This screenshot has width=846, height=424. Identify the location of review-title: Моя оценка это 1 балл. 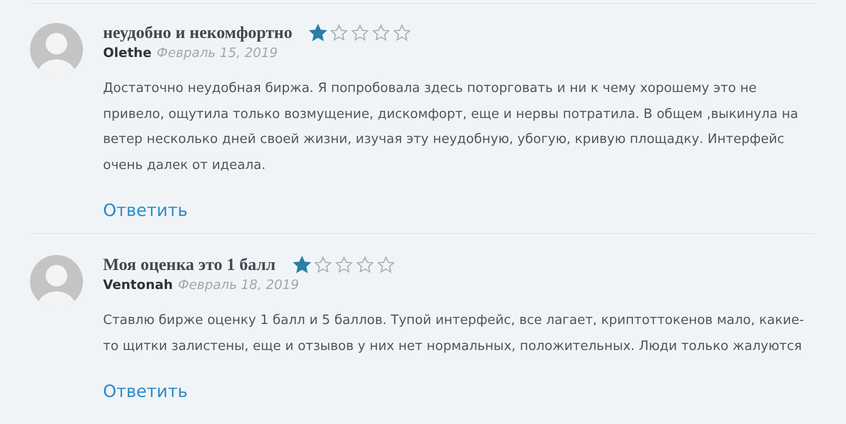
(189, 265).